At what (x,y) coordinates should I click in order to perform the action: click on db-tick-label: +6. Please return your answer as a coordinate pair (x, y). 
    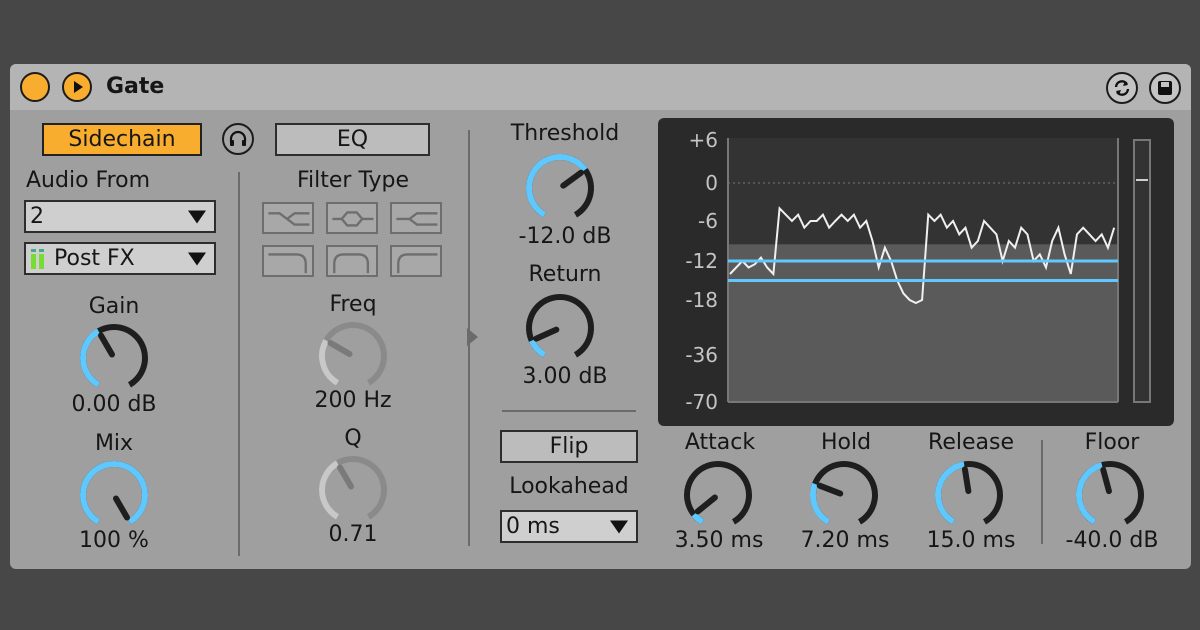
    Looking at the image, I should click on (703, 140).